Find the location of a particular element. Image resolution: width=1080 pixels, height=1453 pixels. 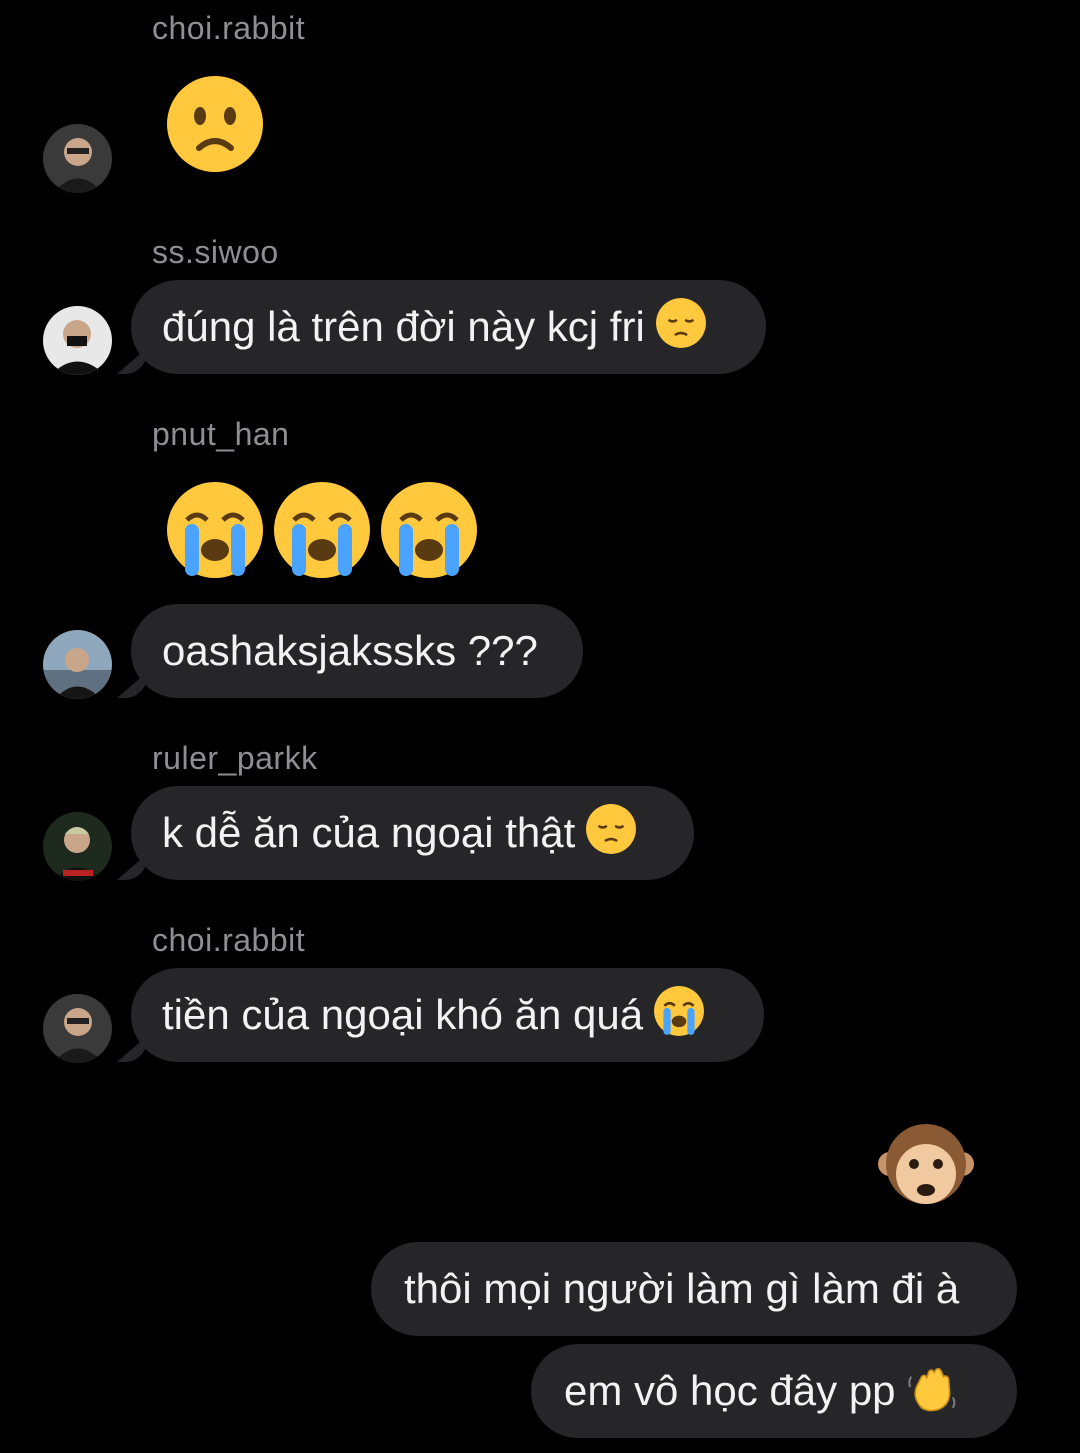

message-text: thôi mọi người làm gì làm đi à is located at coordinates (682, 1288).